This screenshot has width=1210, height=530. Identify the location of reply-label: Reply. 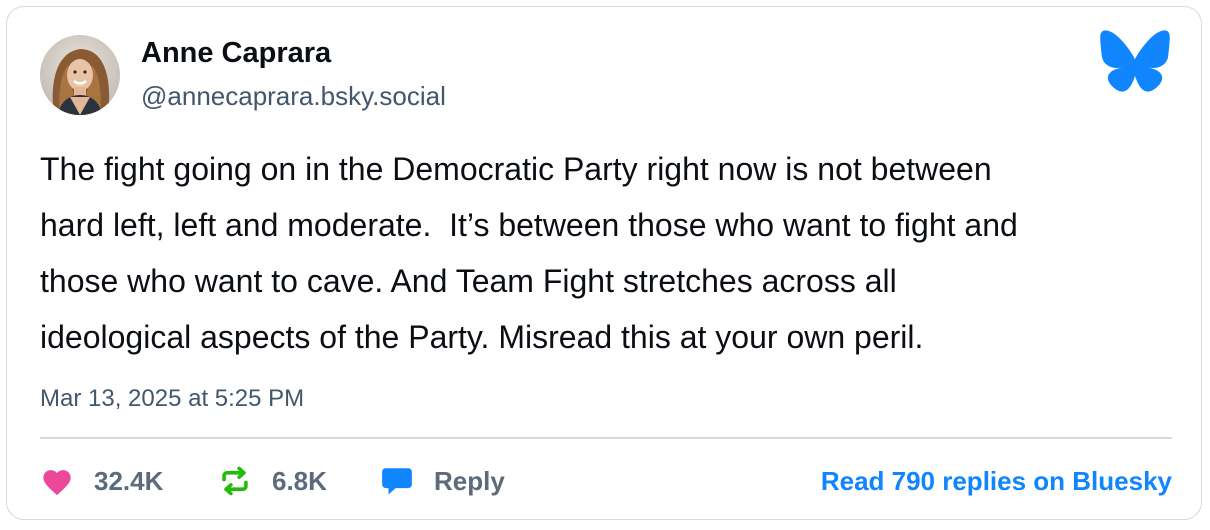
(469, 480).